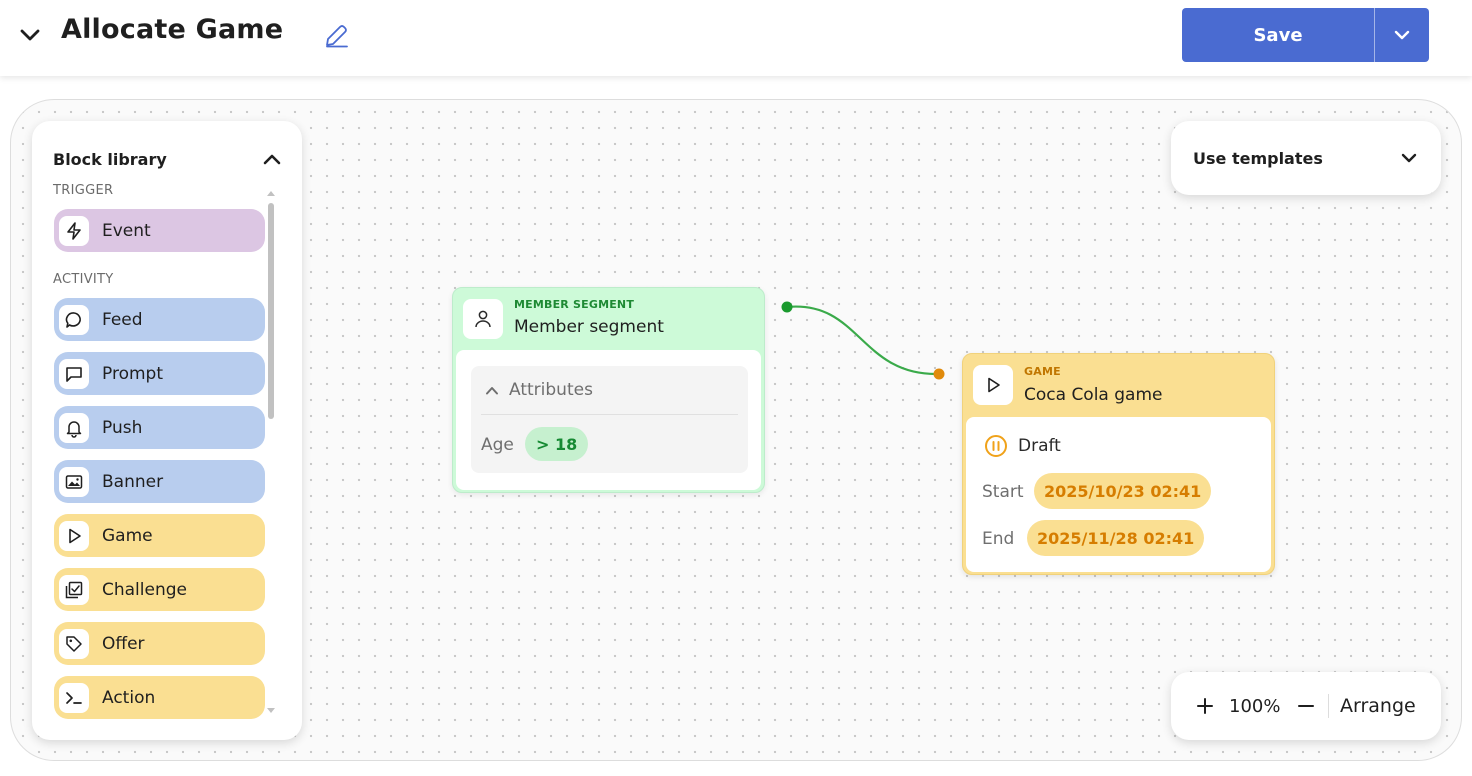  Describe the element at coordinates (144, 589) in the screenshot. I see `library-item-label: Challenge` at that location.